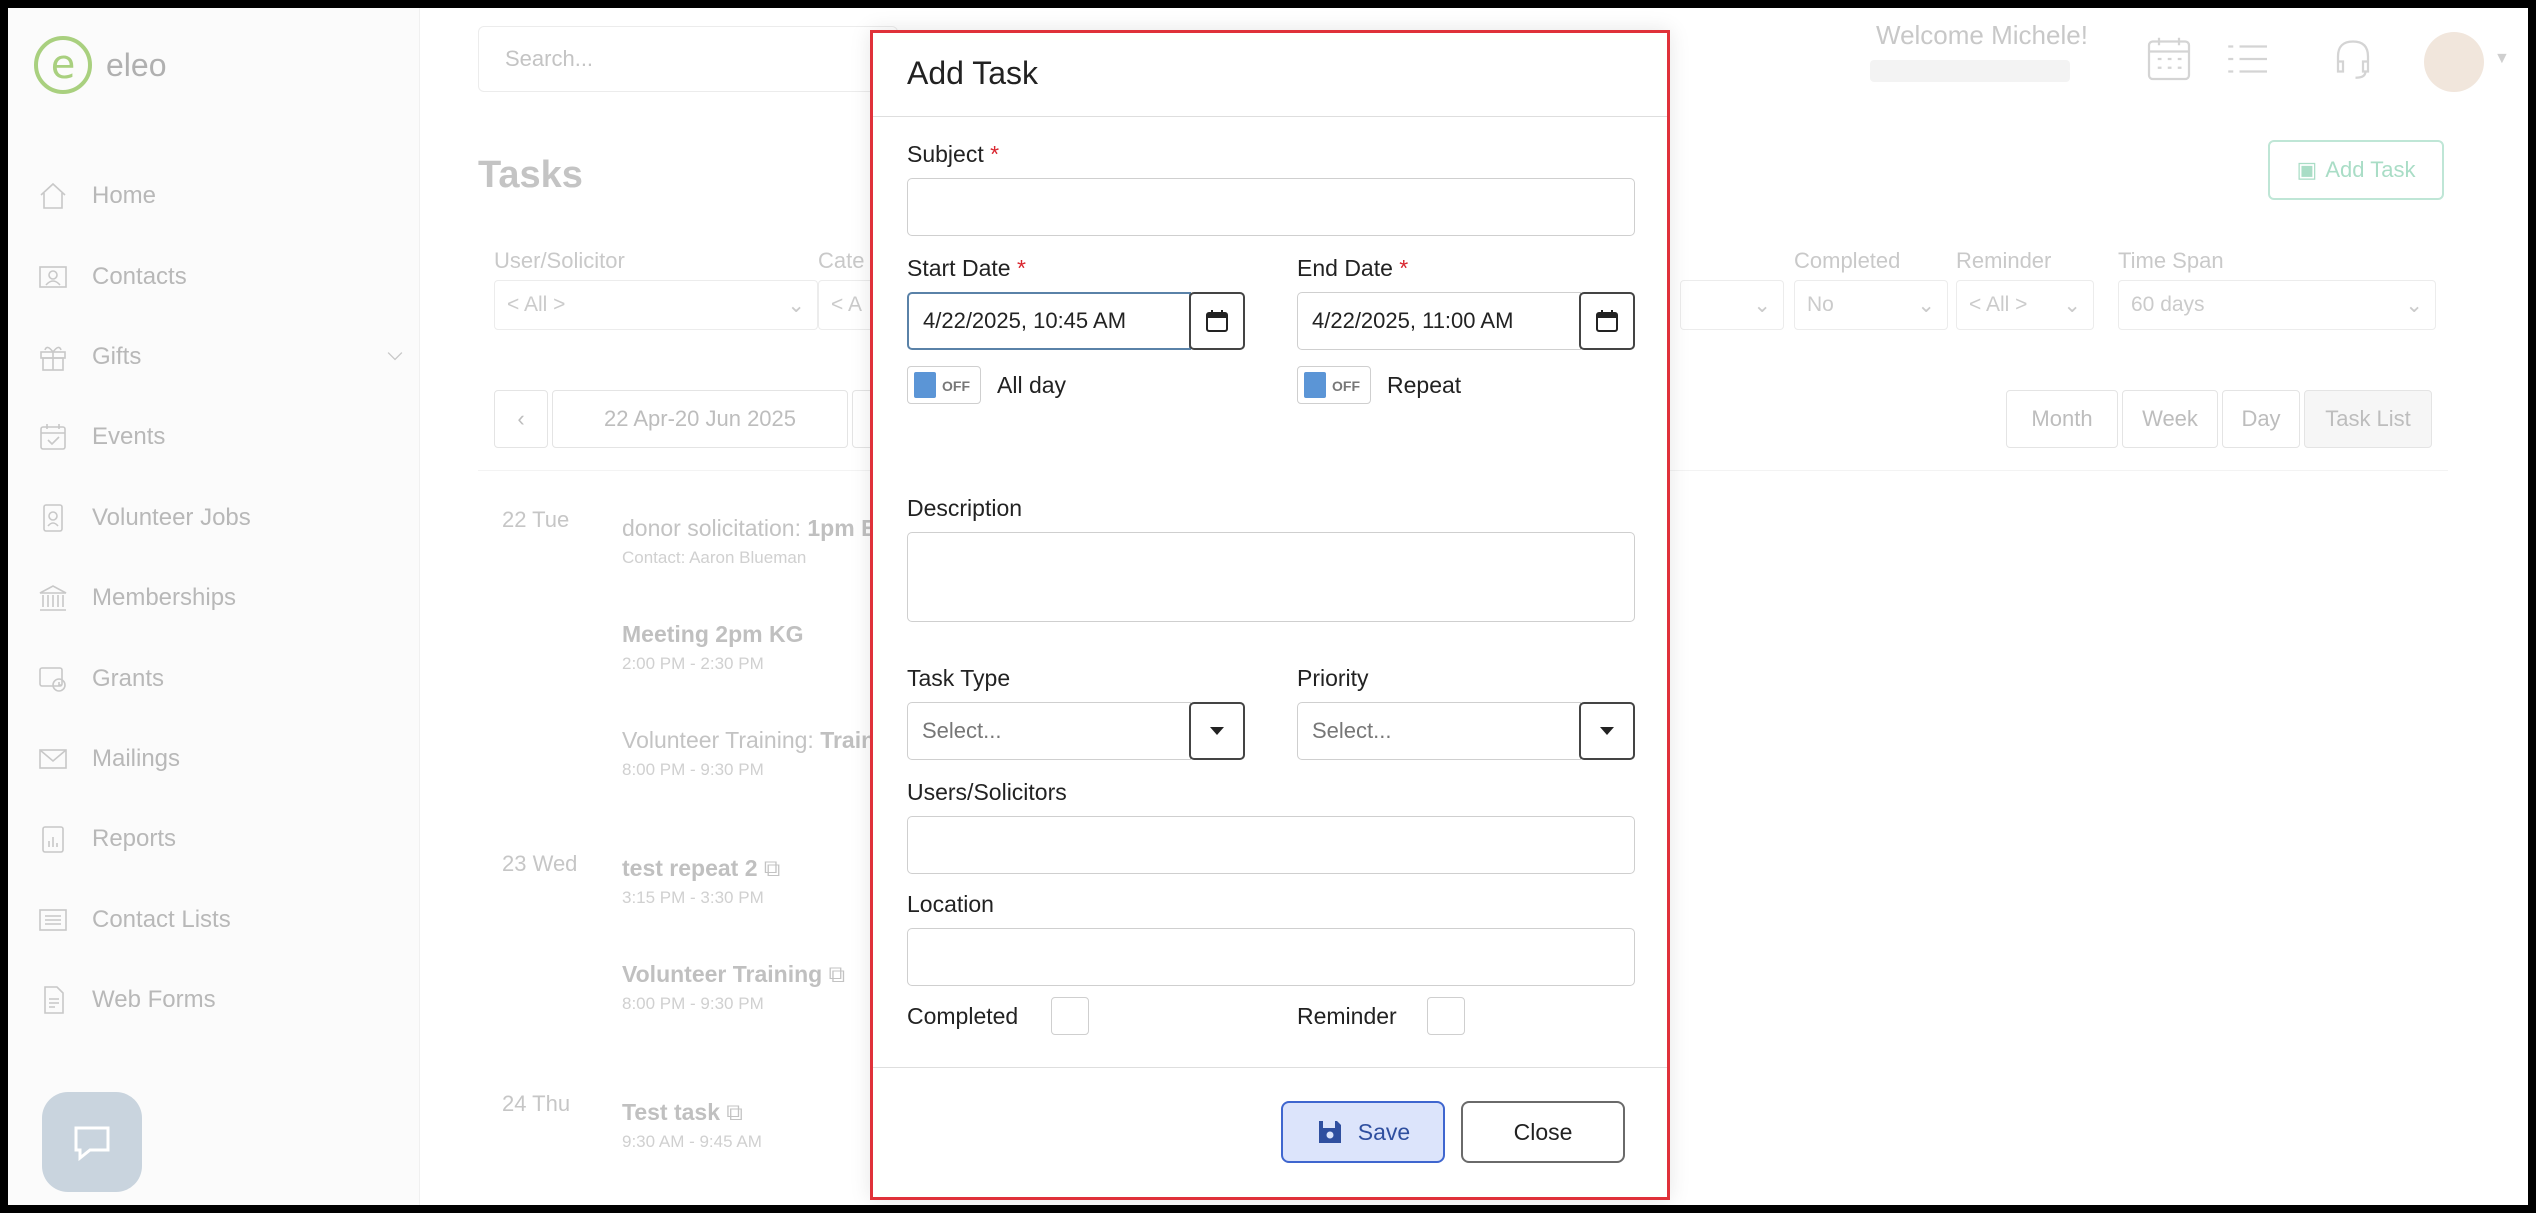 Image resolution: width=2536 pixels, height=1213 pixels. Describe the element at coordinates (221, 196) in the screenshot. I see `sidebar-item-home: Home` at that location.